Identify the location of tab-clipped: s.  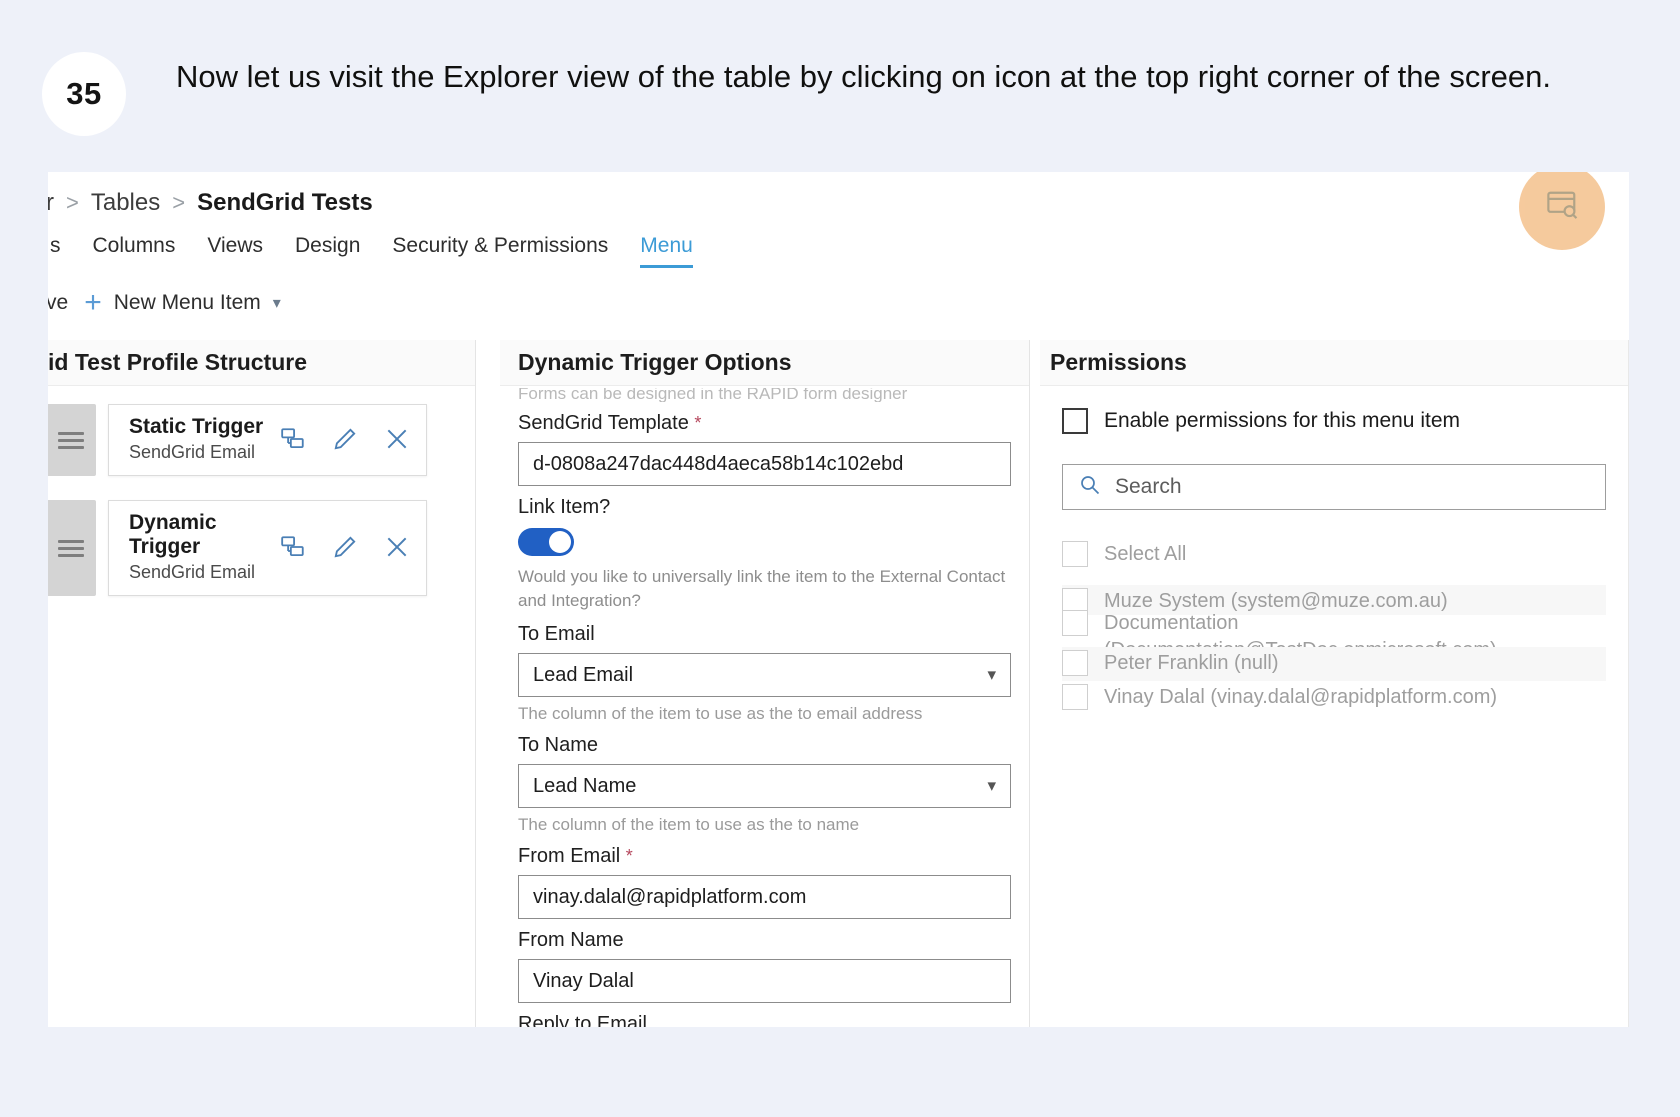
(62, 249).